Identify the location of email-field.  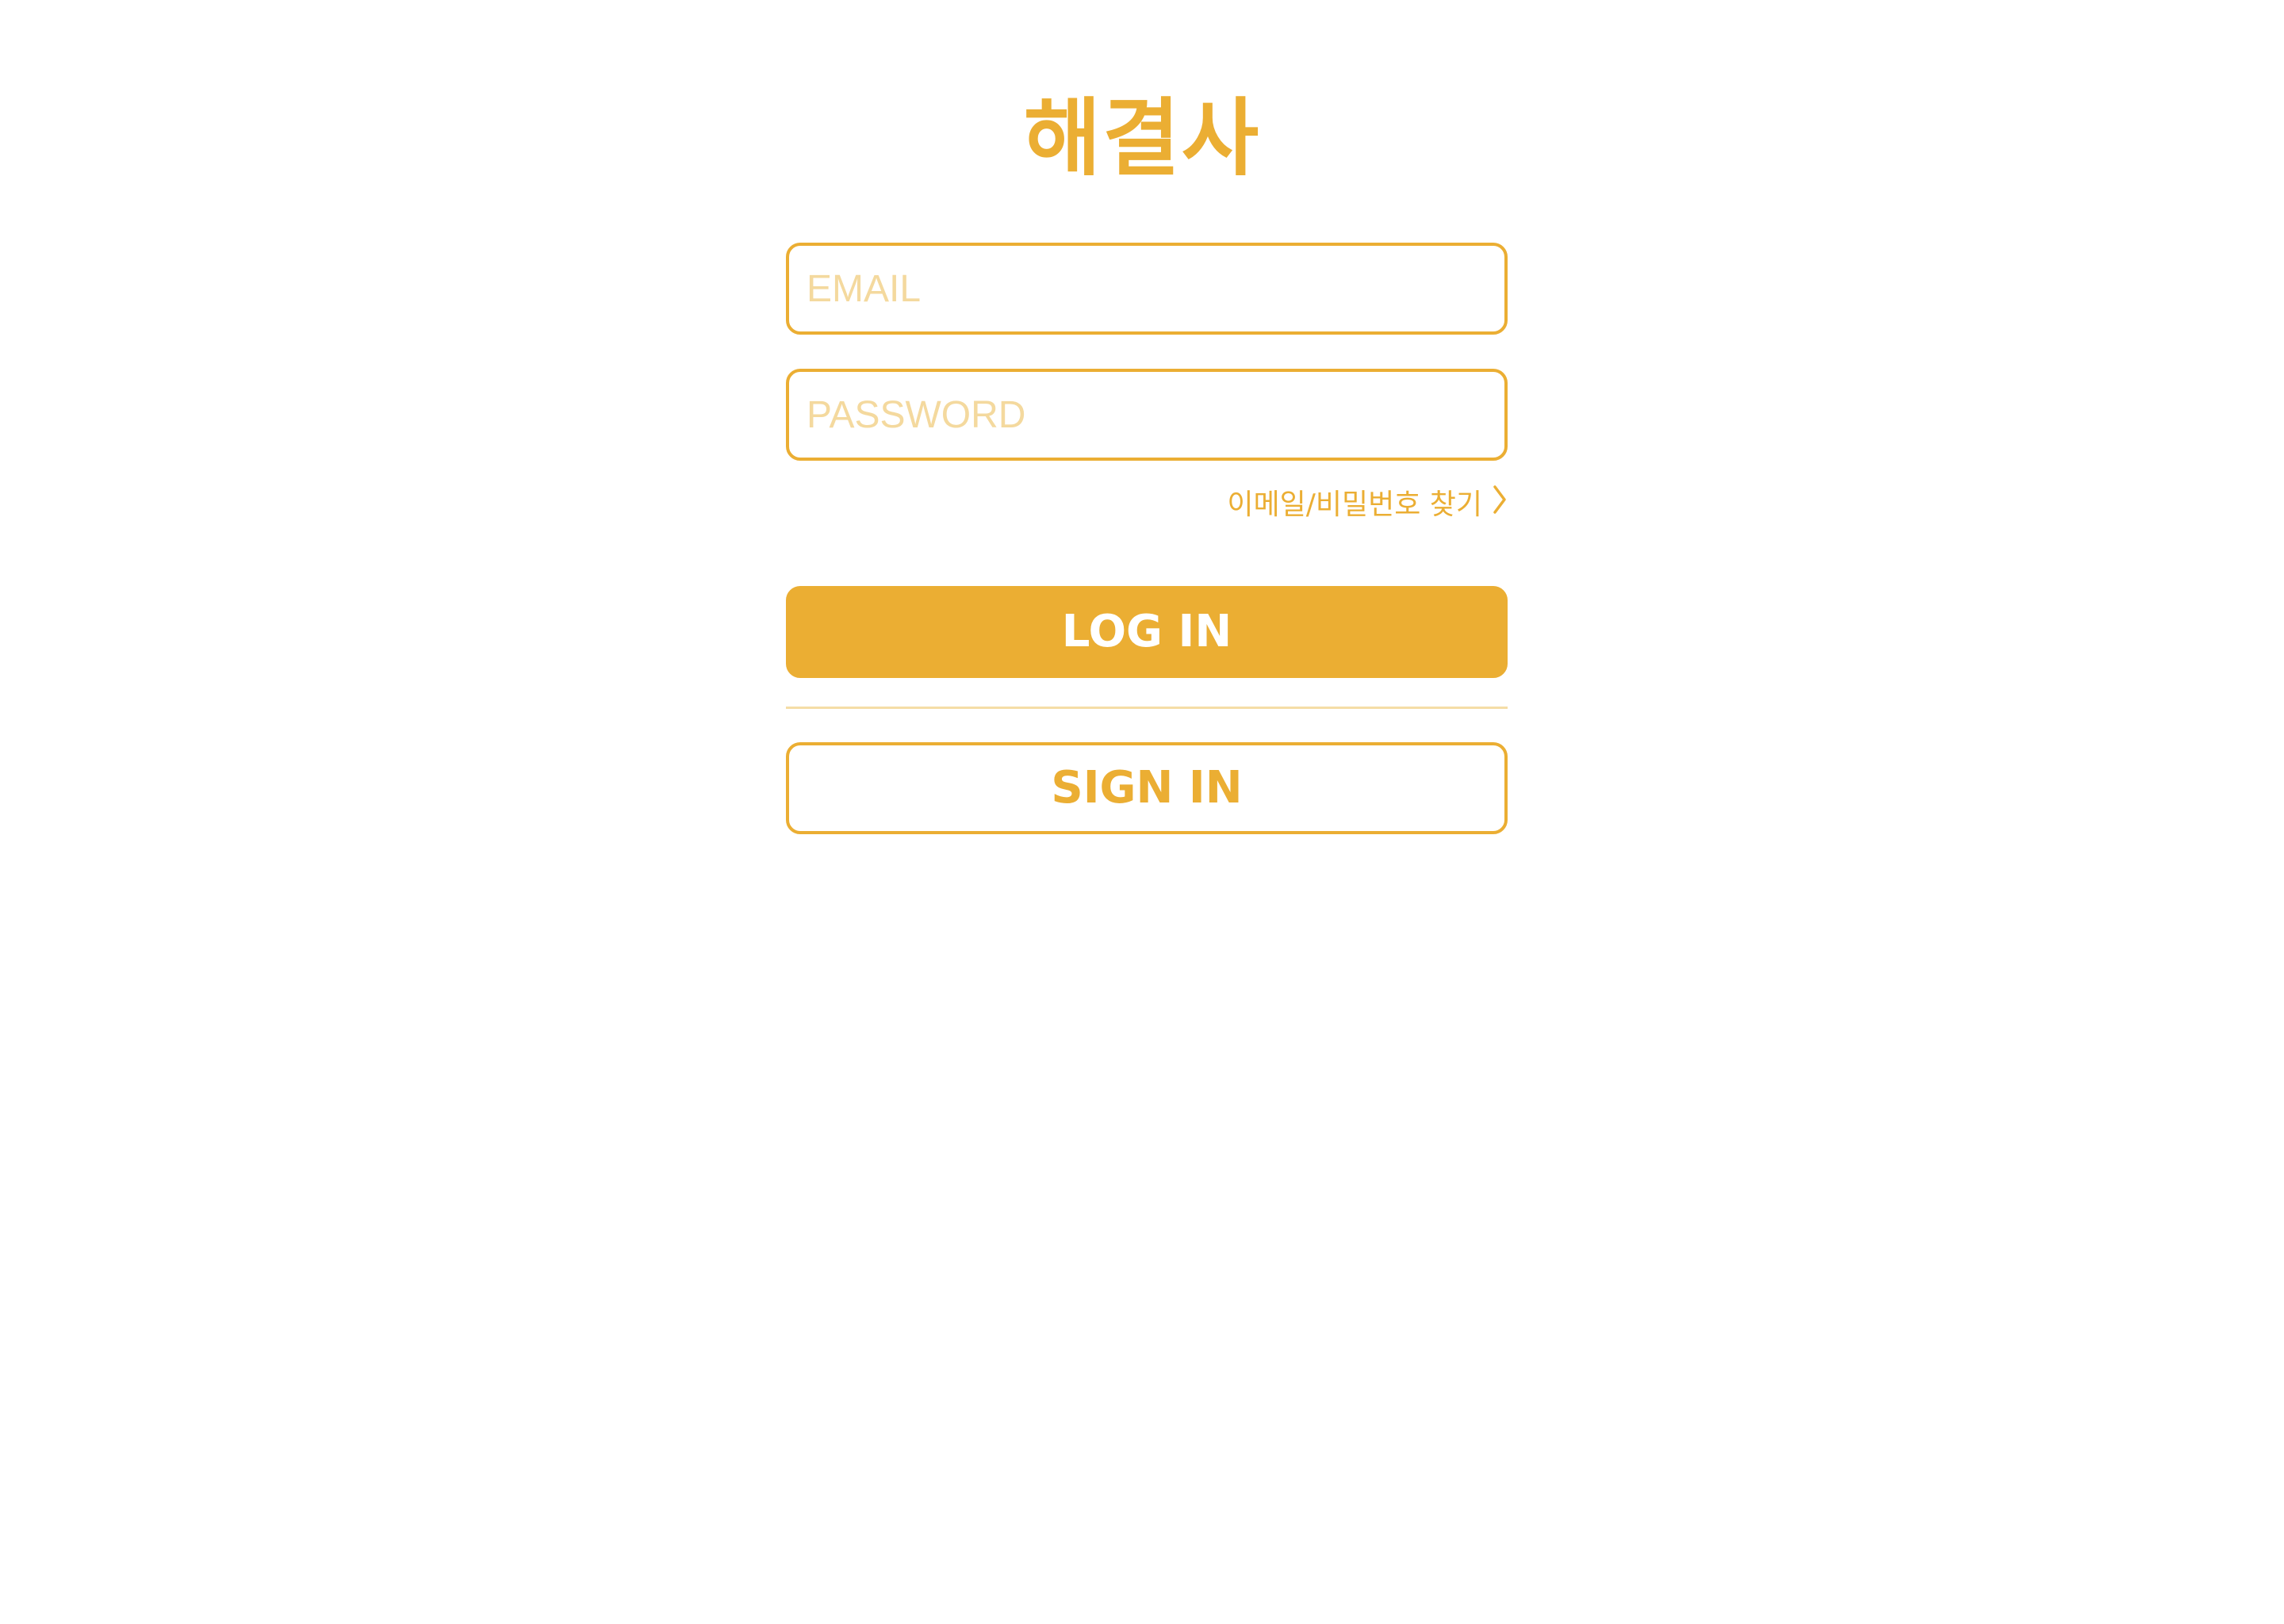
(1147, 289).